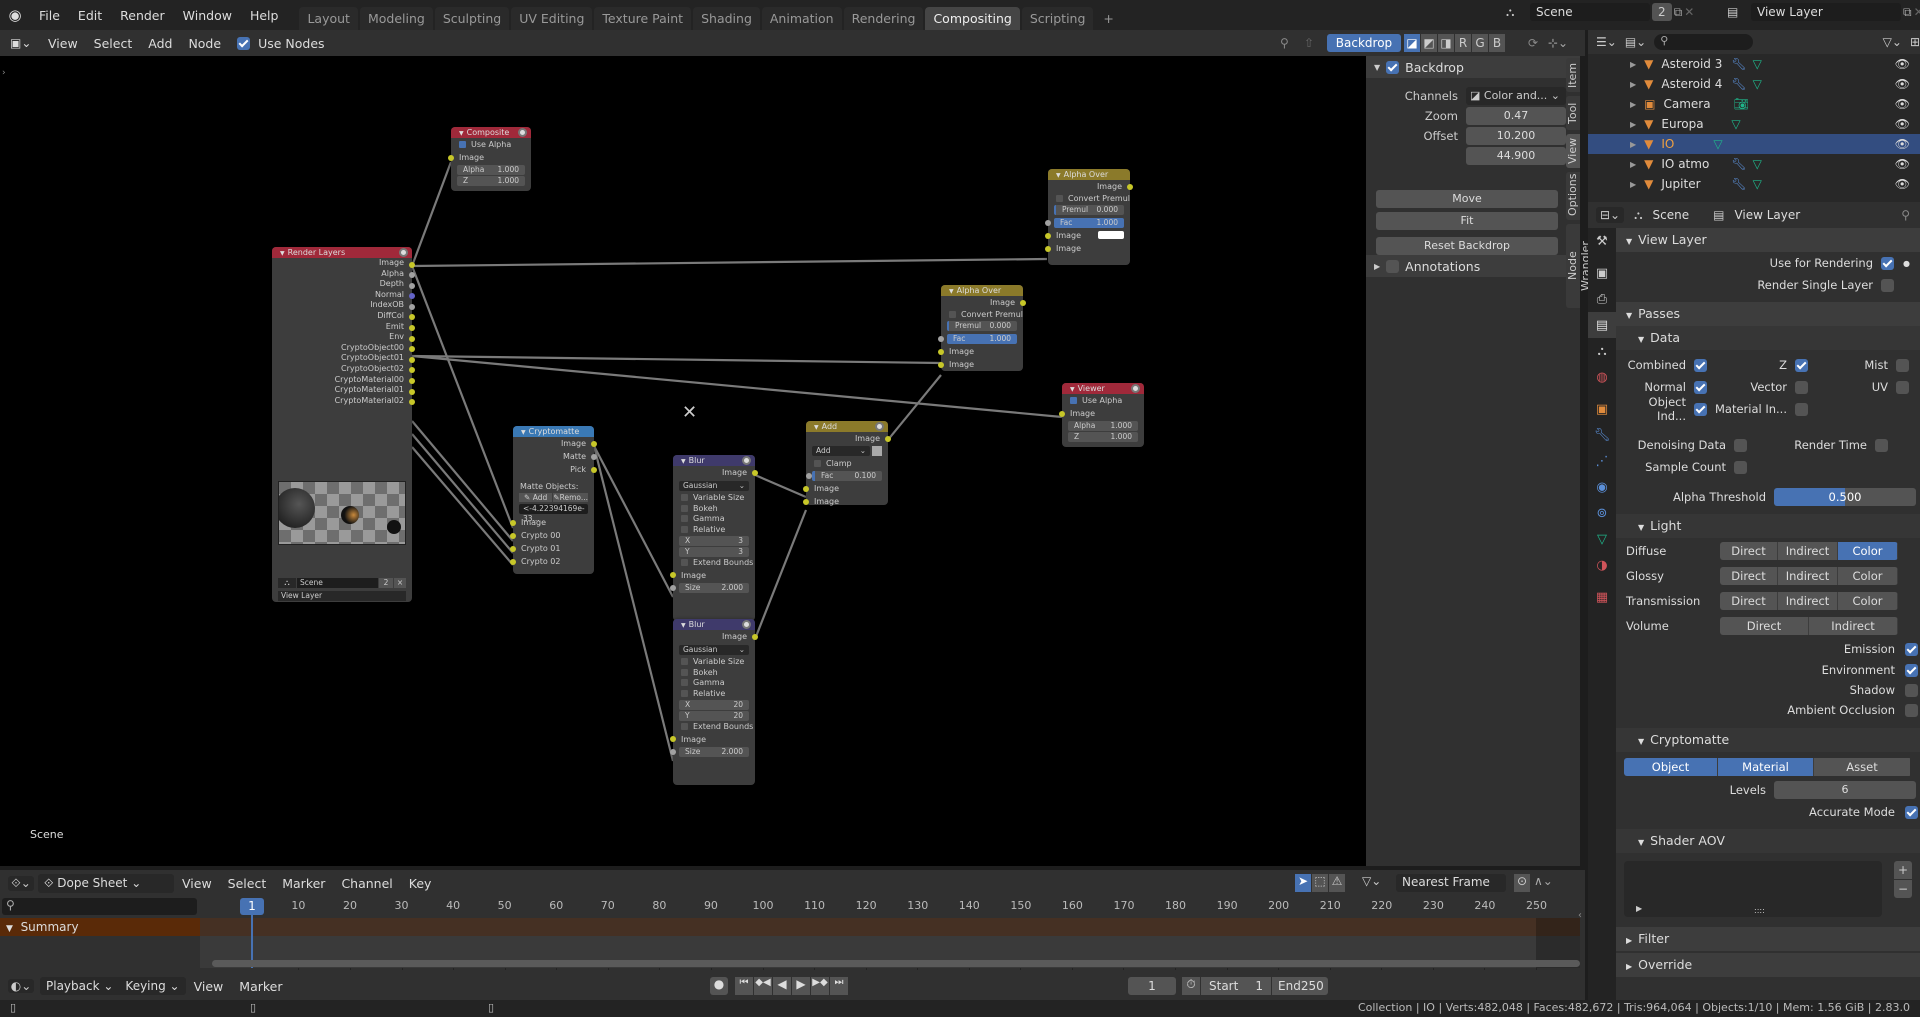  I want to click on denoising-data-checkbox, so click(1740, 445).